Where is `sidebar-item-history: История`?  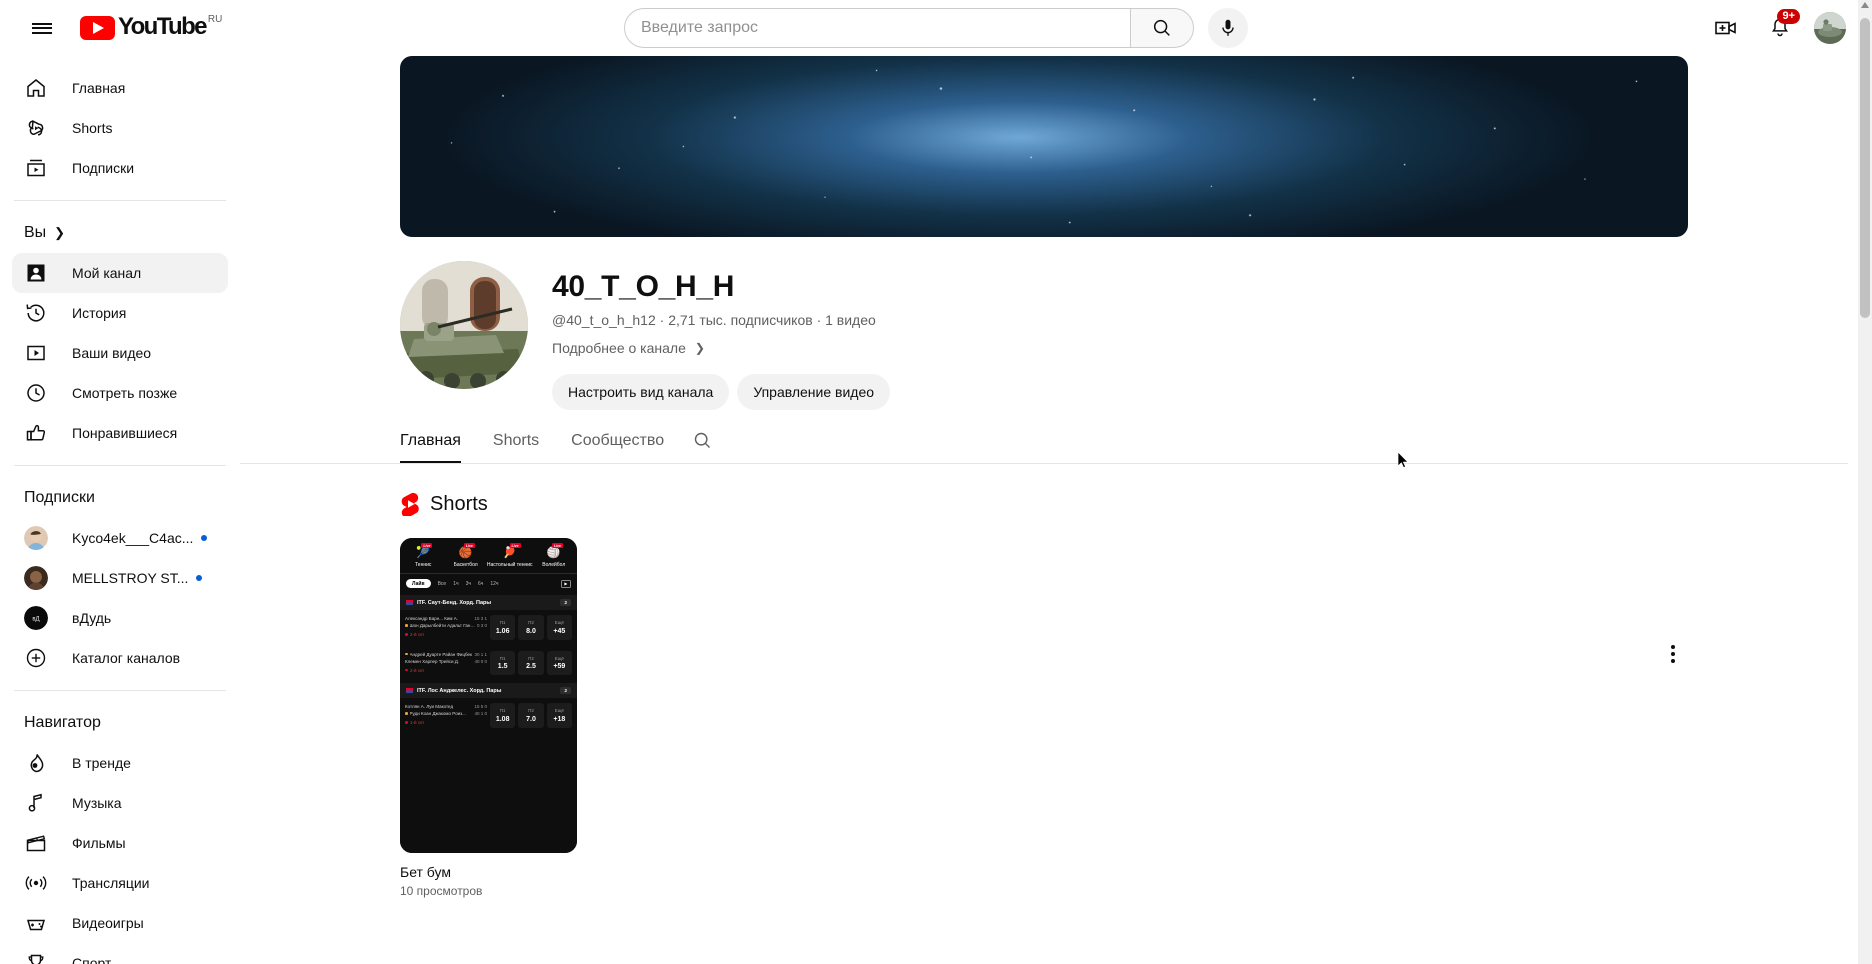 sidebar-item-history: История is located at coordinates (120, 313).